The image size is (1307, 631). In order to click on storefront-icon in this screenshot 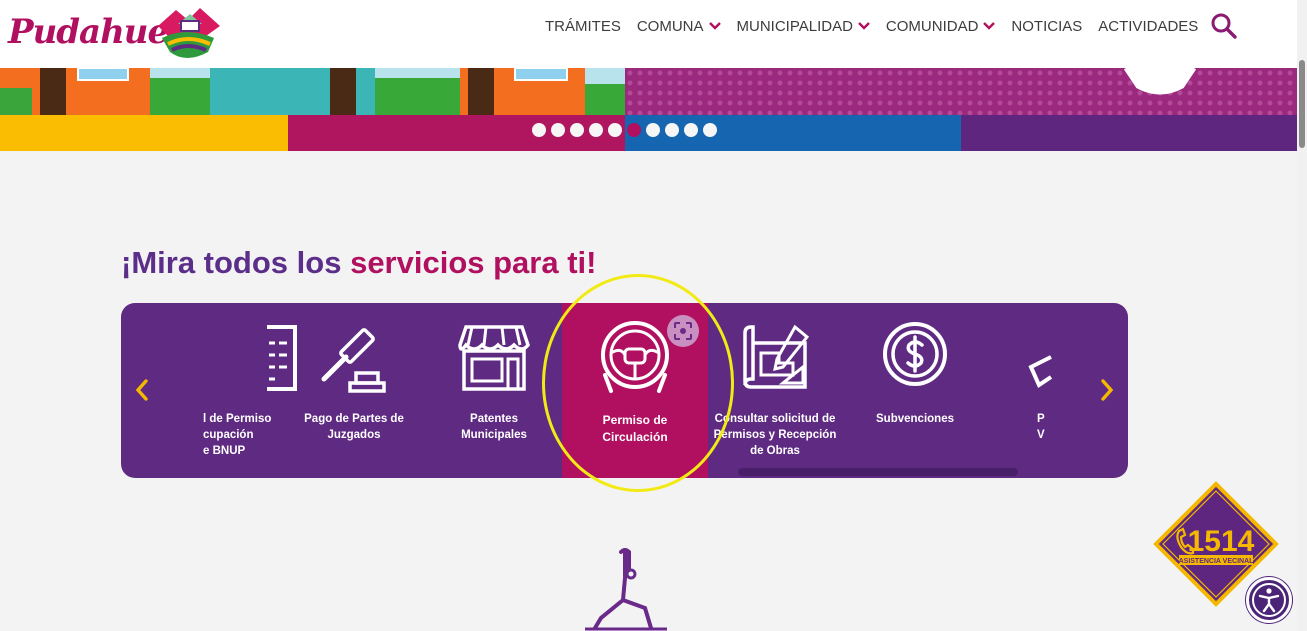, I will do `click(494, 358)`.